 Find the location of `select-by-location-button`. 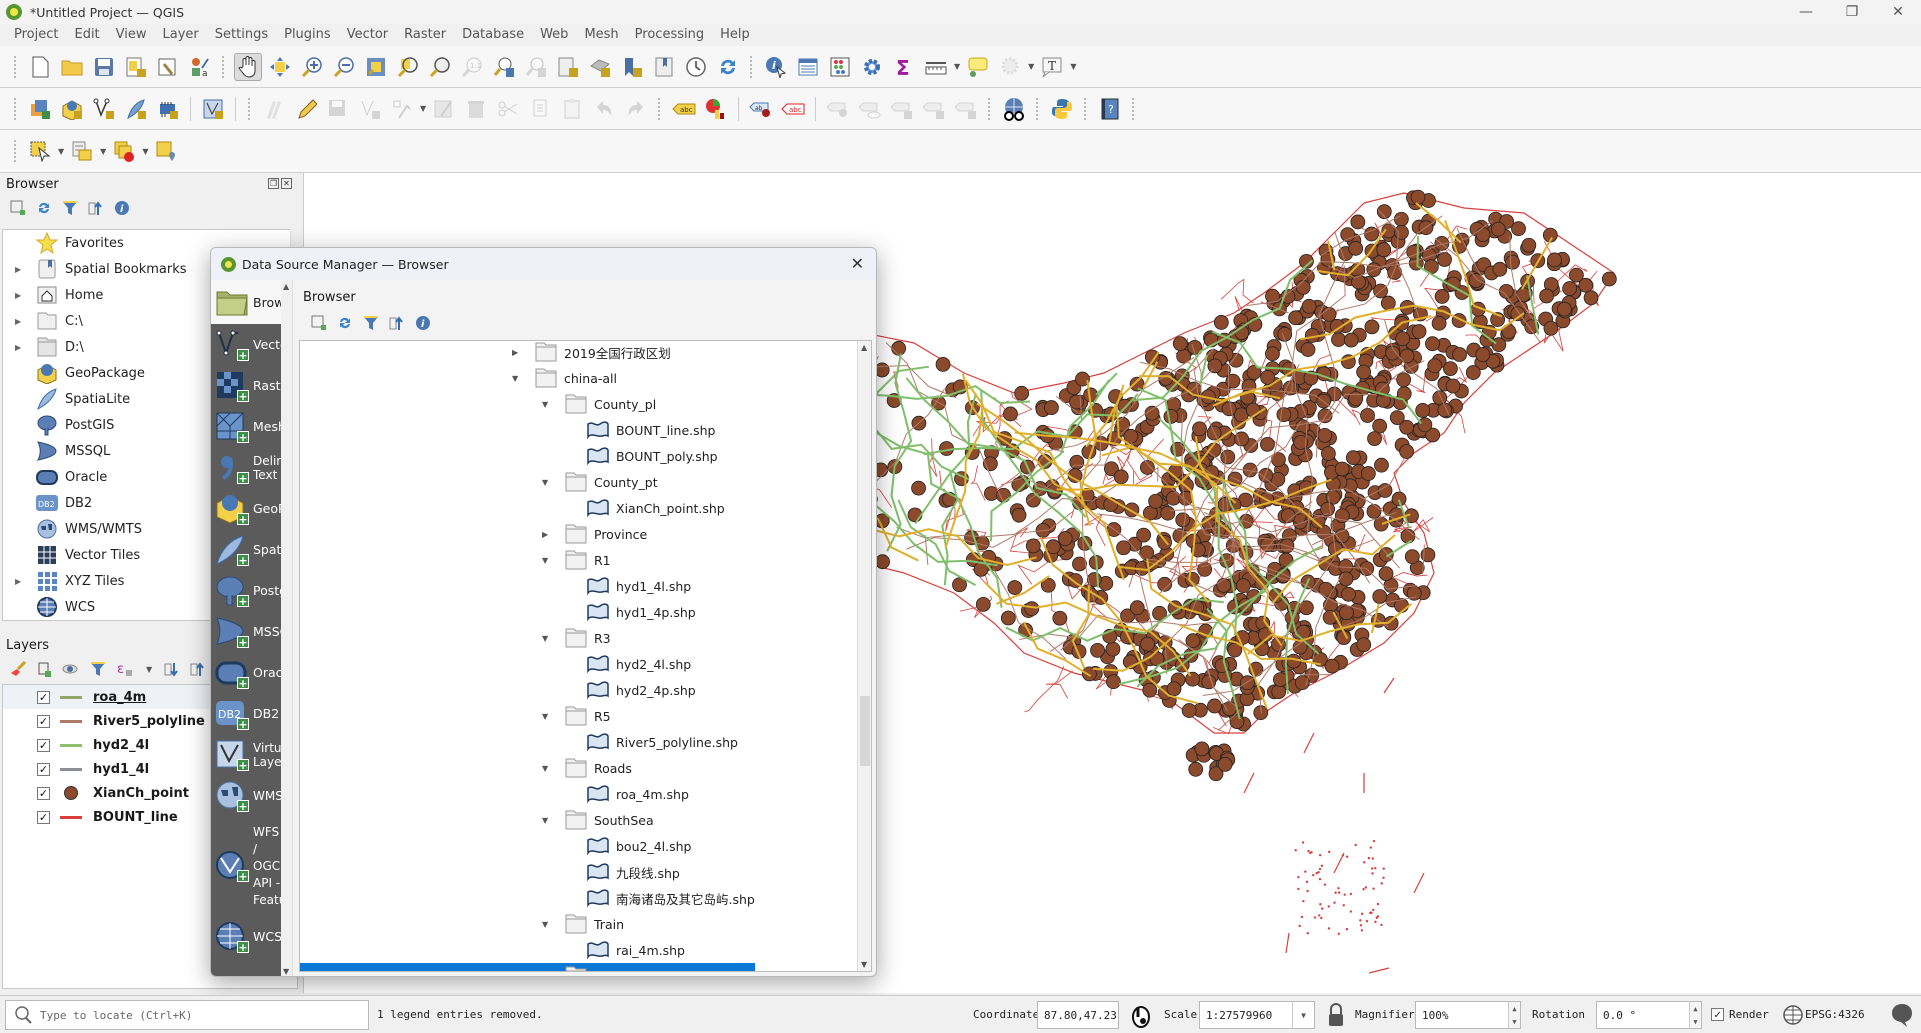

select-by-location-button is located at coordinates (166, 151).